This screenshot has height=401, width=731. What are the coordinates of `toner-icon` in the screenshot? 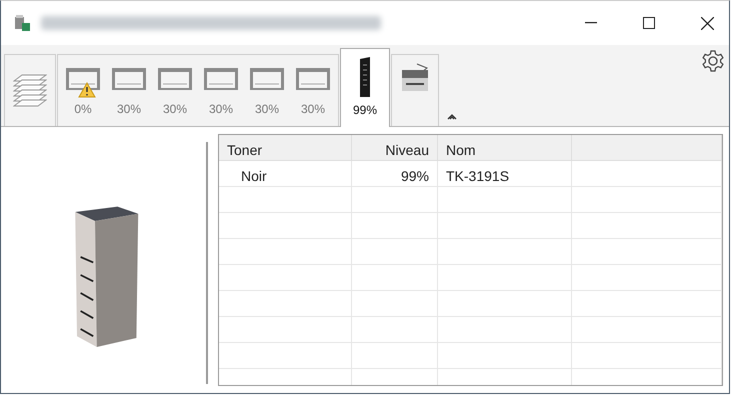 It's located at (365, 77).